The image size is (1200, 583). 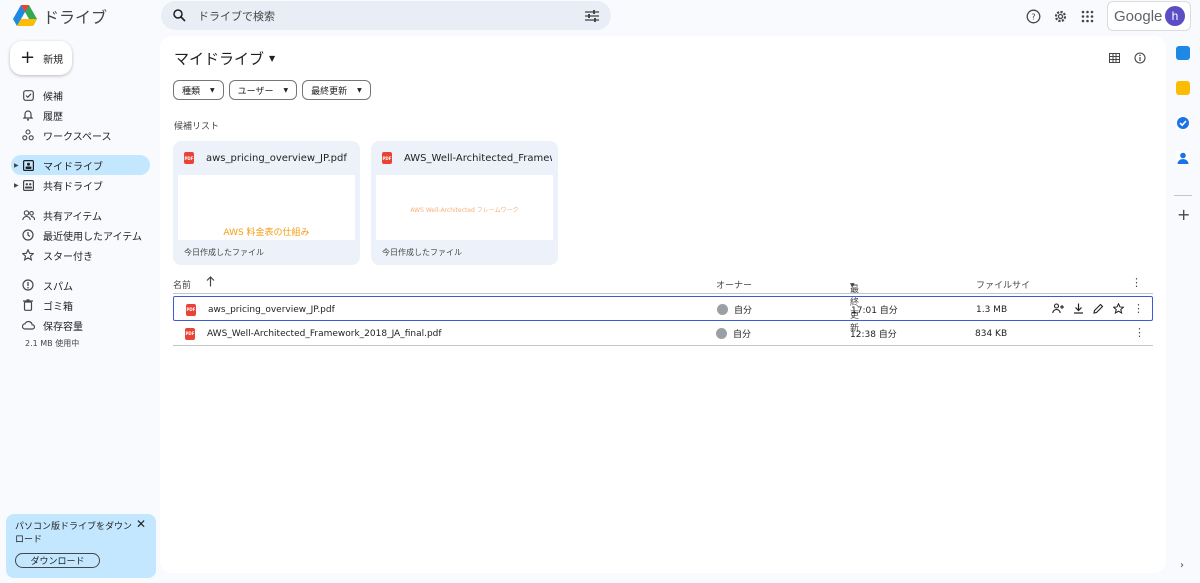 I want to click on sidebar-item-starred: スター付き, so click(x=80, y=255).